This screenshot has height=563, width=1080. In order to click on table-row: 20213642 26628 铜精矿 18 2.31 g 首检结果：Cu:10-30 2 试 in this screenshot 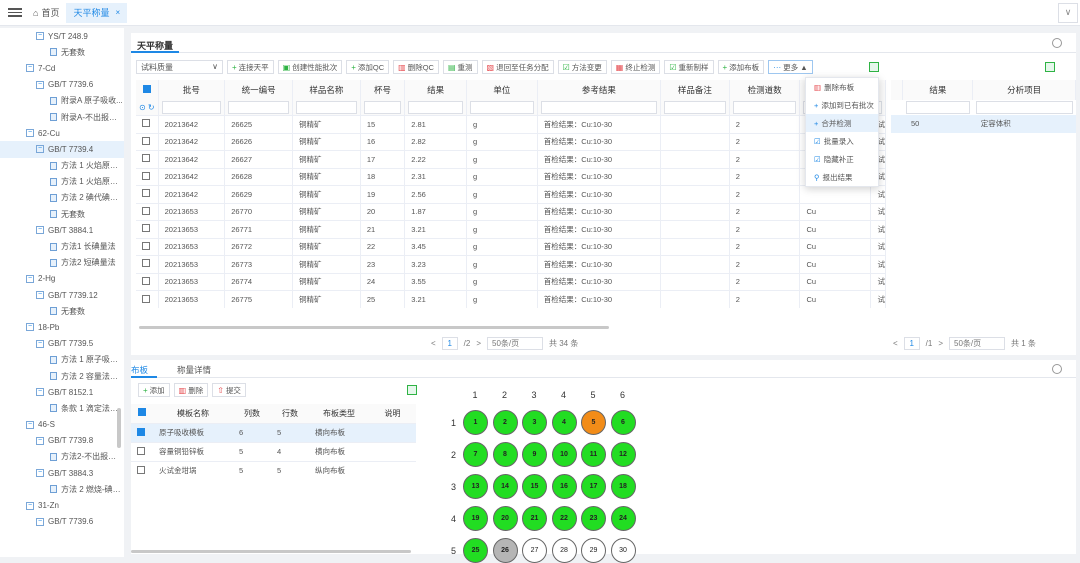, I will do `click(511, 176)`.